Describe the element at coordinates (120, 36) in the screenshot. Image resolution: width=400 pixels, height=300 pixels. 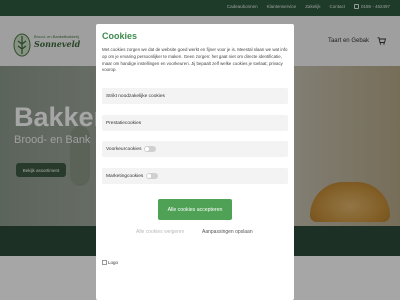
I see `cookie-modal-title: Cookies` at that location.